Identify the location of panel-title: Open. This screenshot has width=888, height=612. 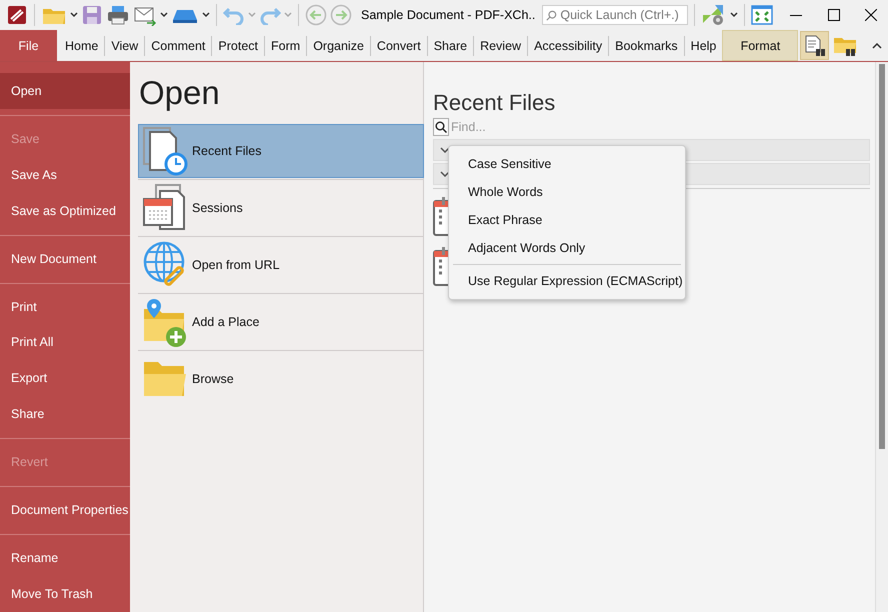
(179, 93).